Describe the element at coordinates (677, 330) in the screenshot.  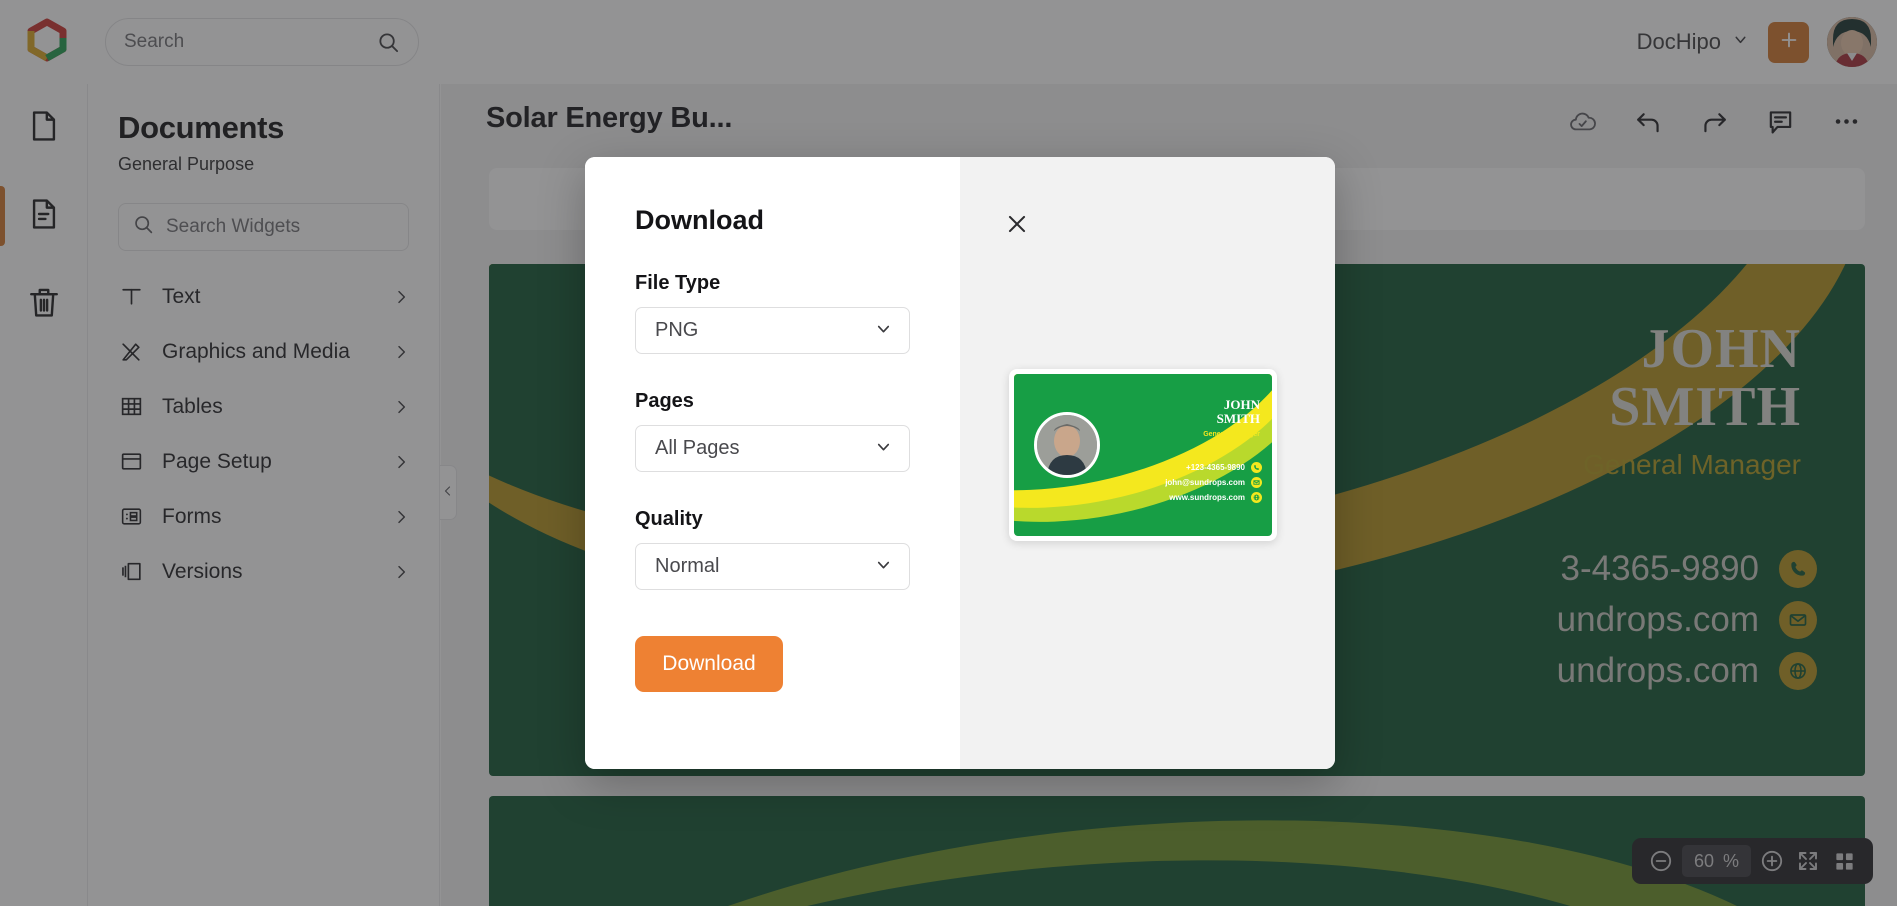
I see `file-type-value: PNG` at that location.